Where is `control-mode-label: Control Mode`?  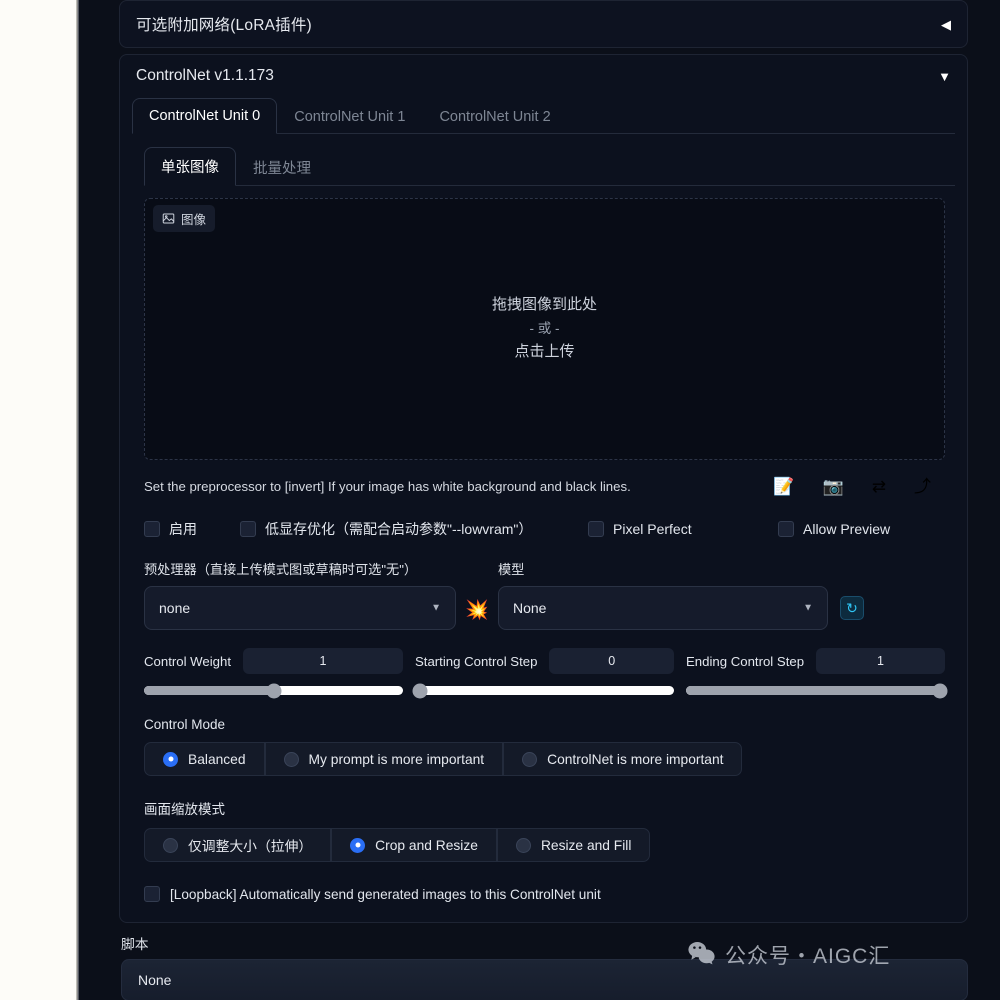 control-mode-label: Control Mode is located at coordinates (185, 724).